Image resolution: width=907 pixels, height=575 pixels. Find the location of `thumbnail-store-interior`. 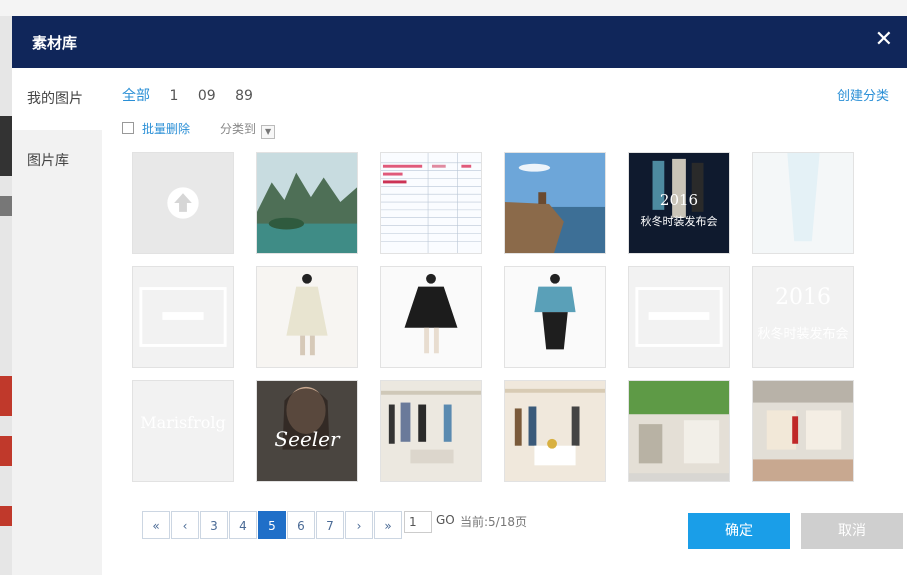

thumbnail-store-interior is located at coordinates (431, 431).